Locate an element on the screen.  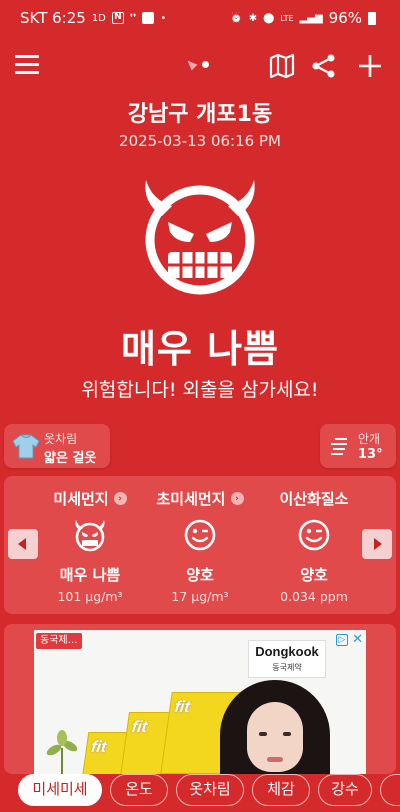
battery-percent: 96% is located at coordinates (345, 18).